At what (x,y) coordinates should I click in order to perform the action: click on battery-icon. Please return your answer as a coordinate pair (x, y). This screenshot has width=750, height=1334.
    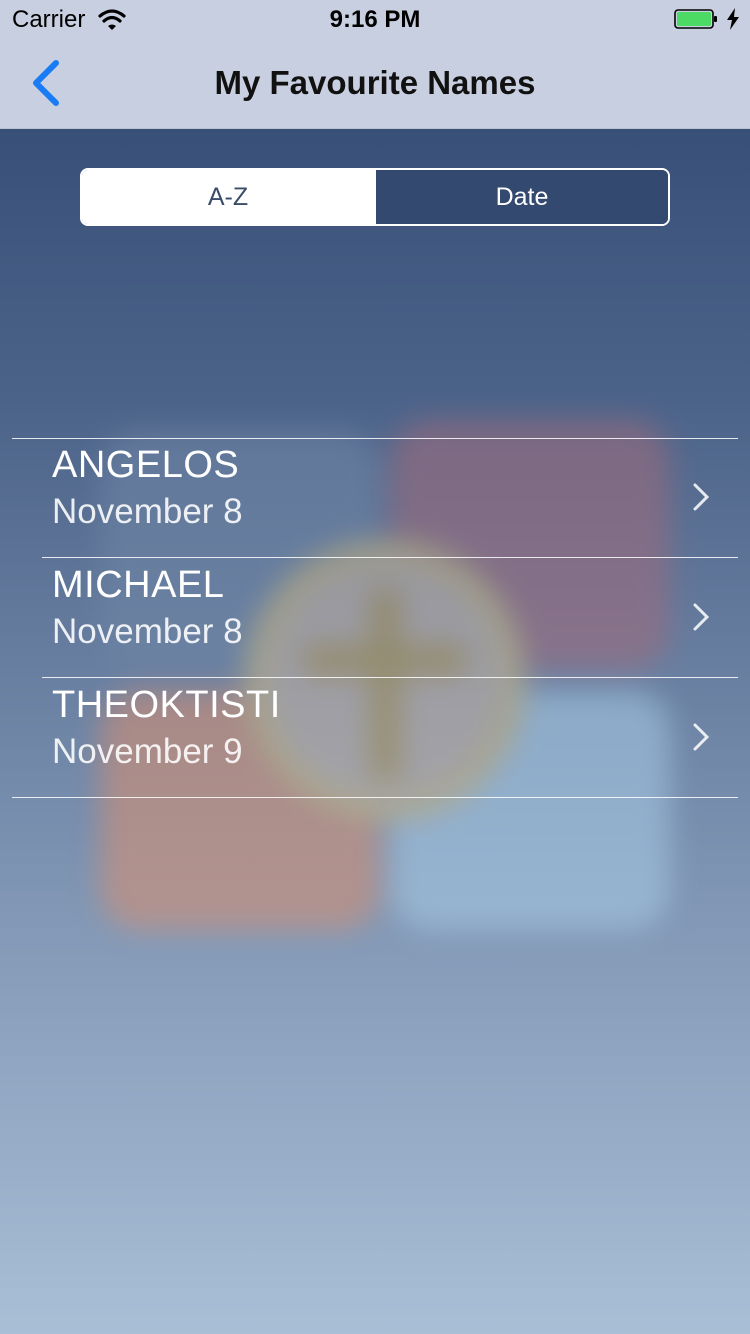
    Looking at the image, I should click on (695, 19).